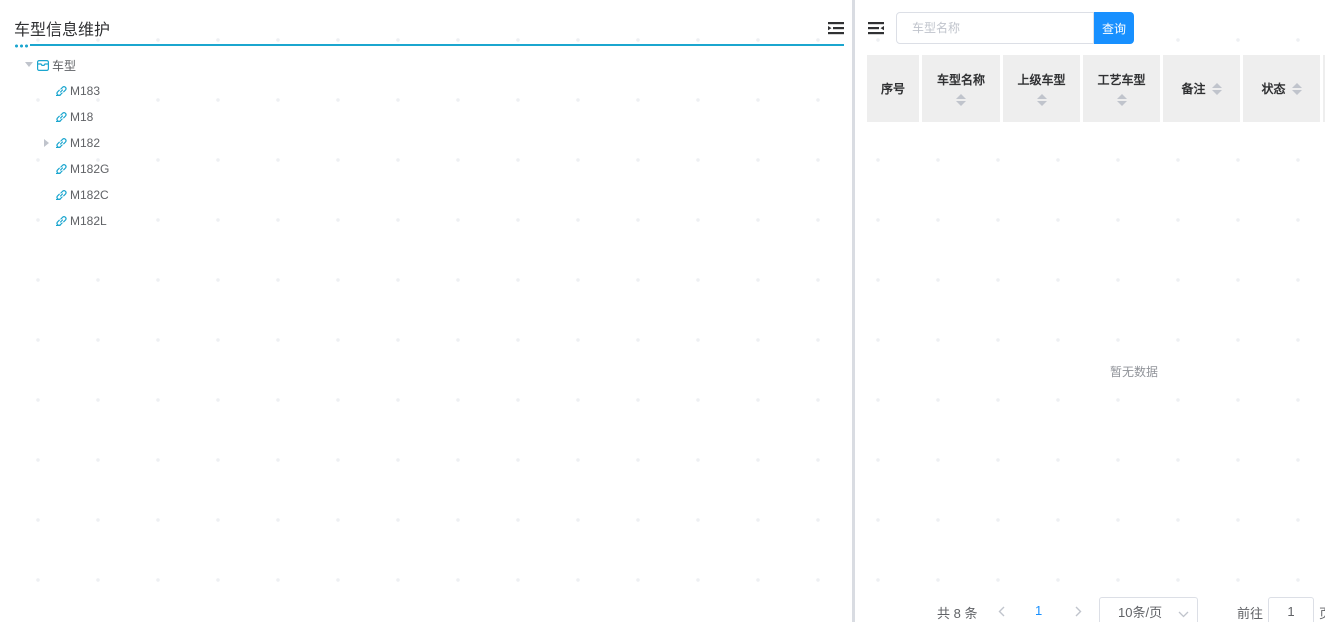  Describe the element at coordinates (1114, 28) in the screenshot. I see `search-button: 查询` at that location.